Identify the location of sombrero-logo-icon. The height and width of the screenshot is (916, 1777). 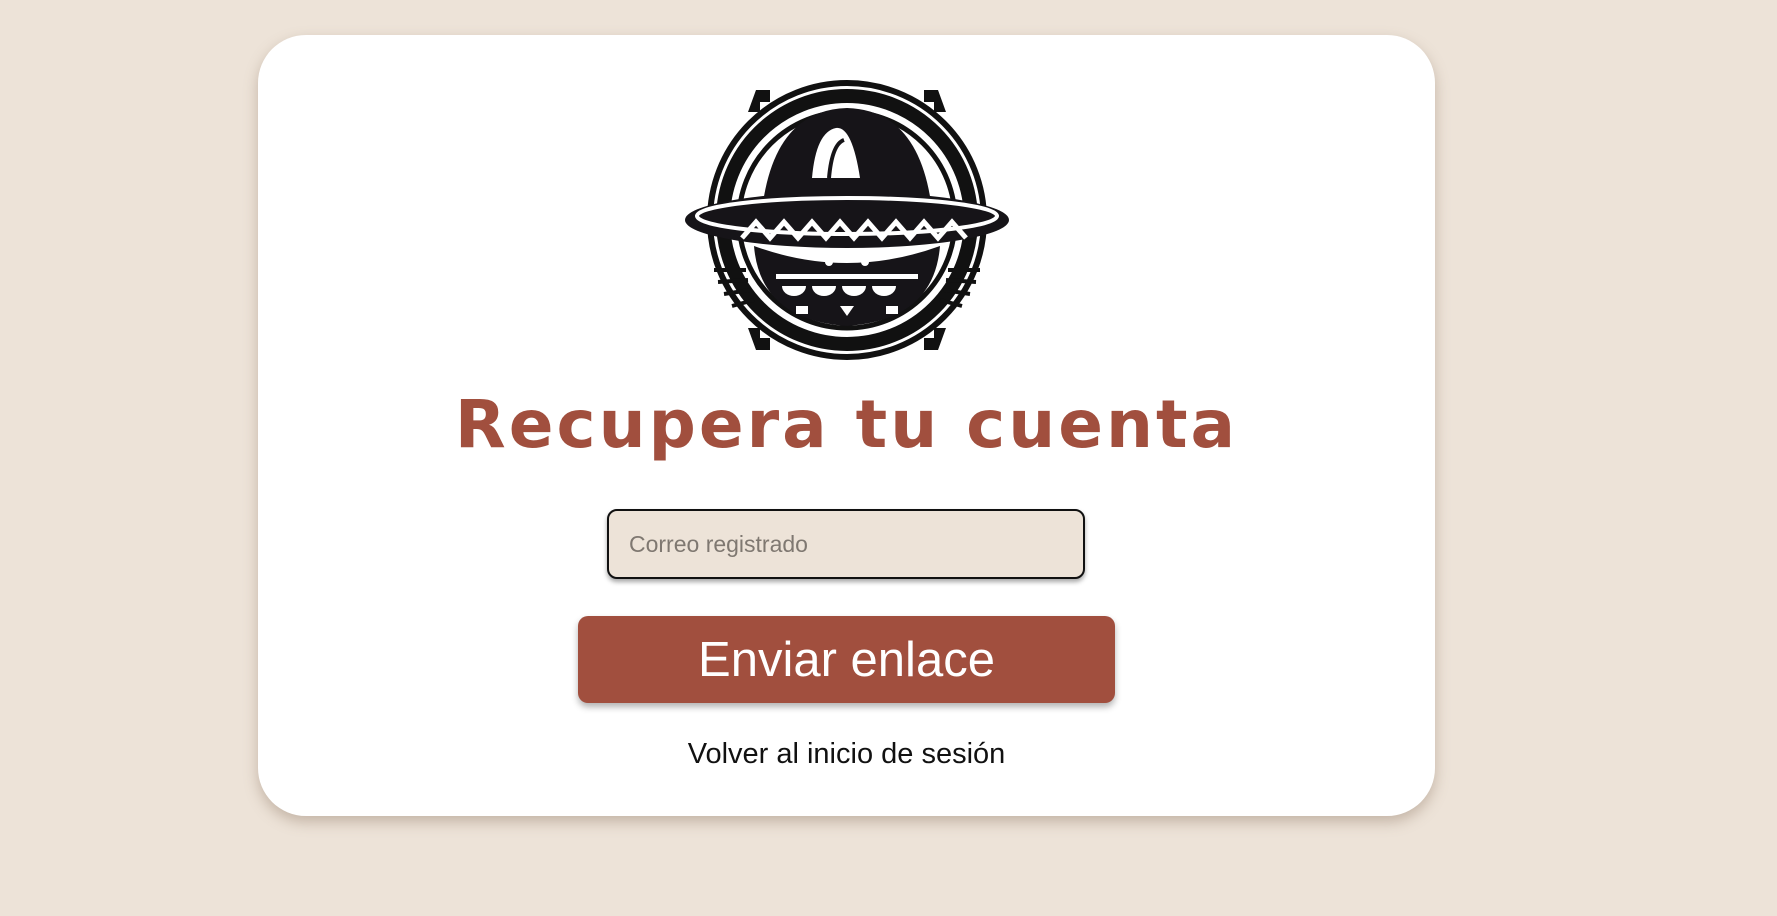
(847, 220).